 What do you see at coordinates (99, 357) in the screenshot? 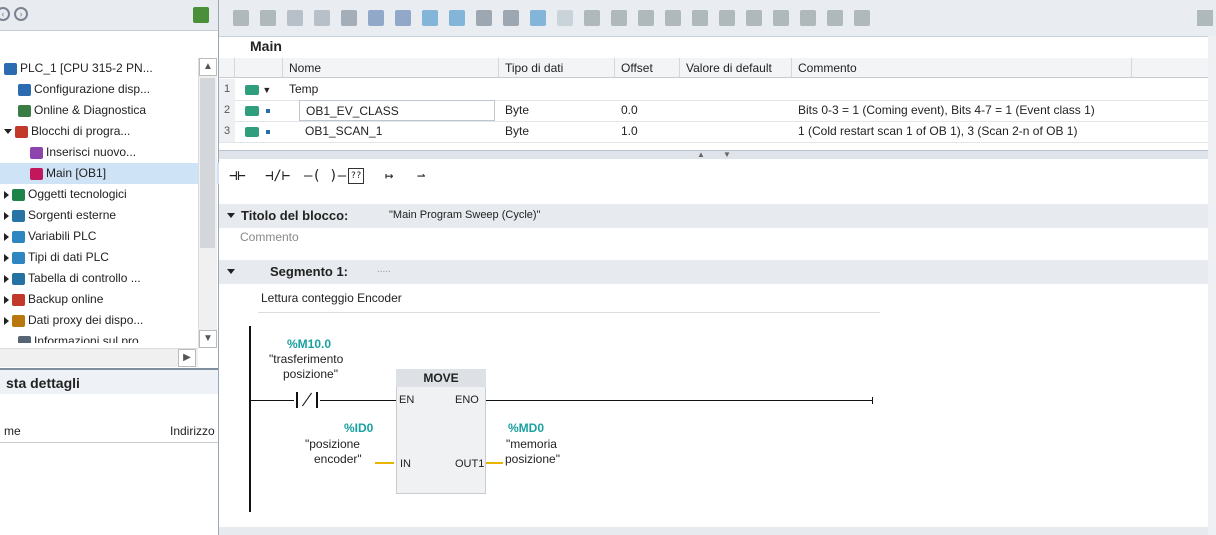
I see `tree-horizontal-scrollbar: ▶` at bounding box center [99, 357].